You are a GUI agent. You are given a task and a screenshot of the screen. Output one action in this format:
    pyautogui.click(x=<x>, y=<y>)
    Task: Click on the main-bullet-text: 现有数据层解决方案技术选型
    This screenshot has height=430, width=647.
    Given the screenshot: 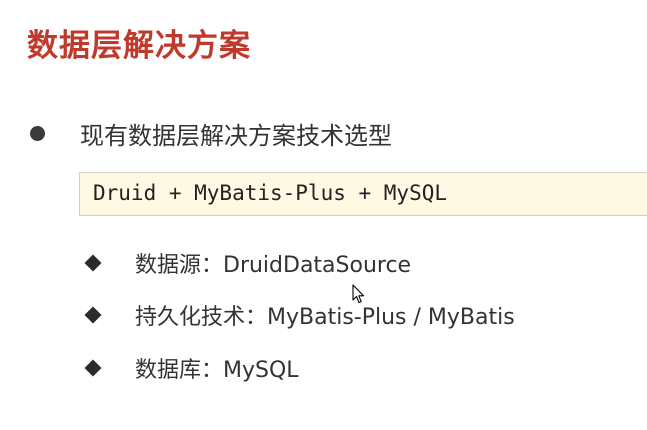 What is the action you would take?
    pyautogui.click(x=236, y=135)
    